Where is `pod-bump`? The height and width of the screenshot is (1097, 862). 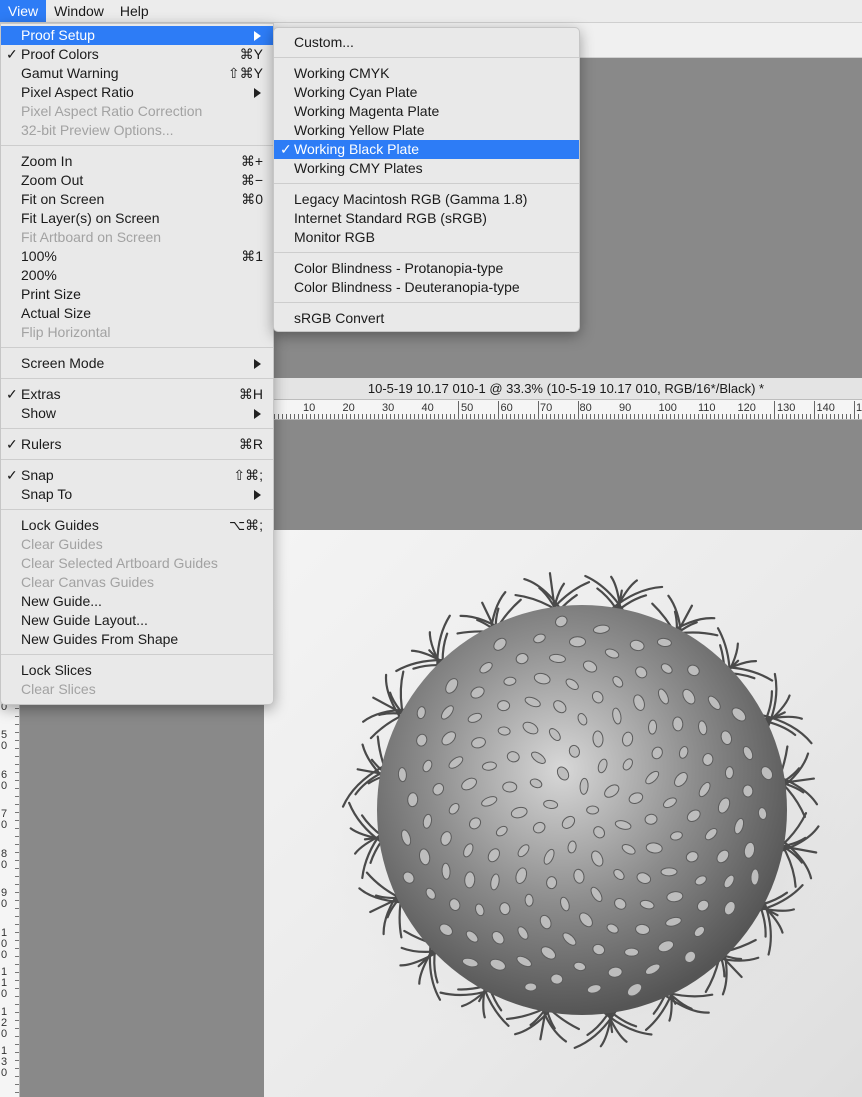
pod-bump is located at coordinates (653, 727).